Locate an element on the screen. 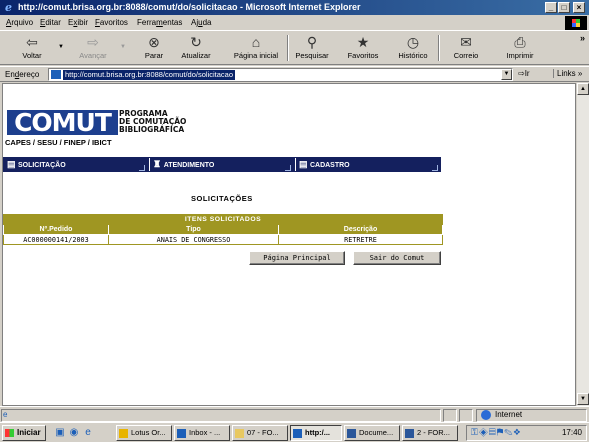  column-header: Nº.Pedido is located at coordinates (56, 229).